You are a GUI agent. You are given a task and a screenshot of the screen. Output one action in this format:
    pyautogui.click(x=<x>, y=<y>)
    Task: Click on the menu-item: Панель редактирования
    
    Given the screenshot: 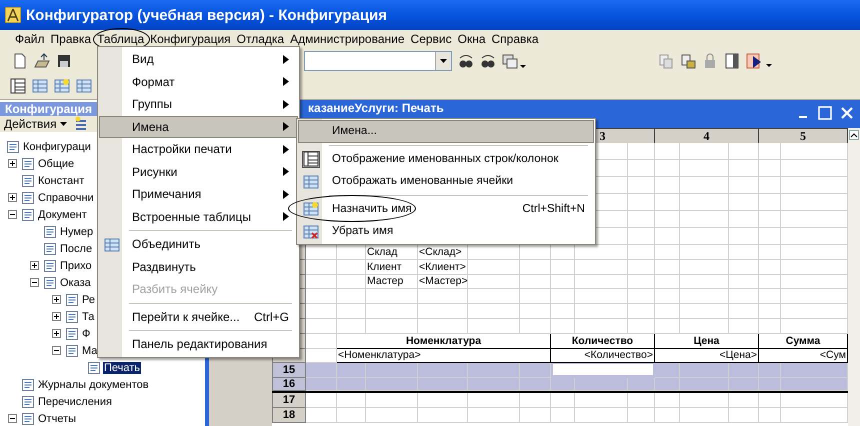 What is the action you would take?
    pyautogui.click(x=198, y=344)
    